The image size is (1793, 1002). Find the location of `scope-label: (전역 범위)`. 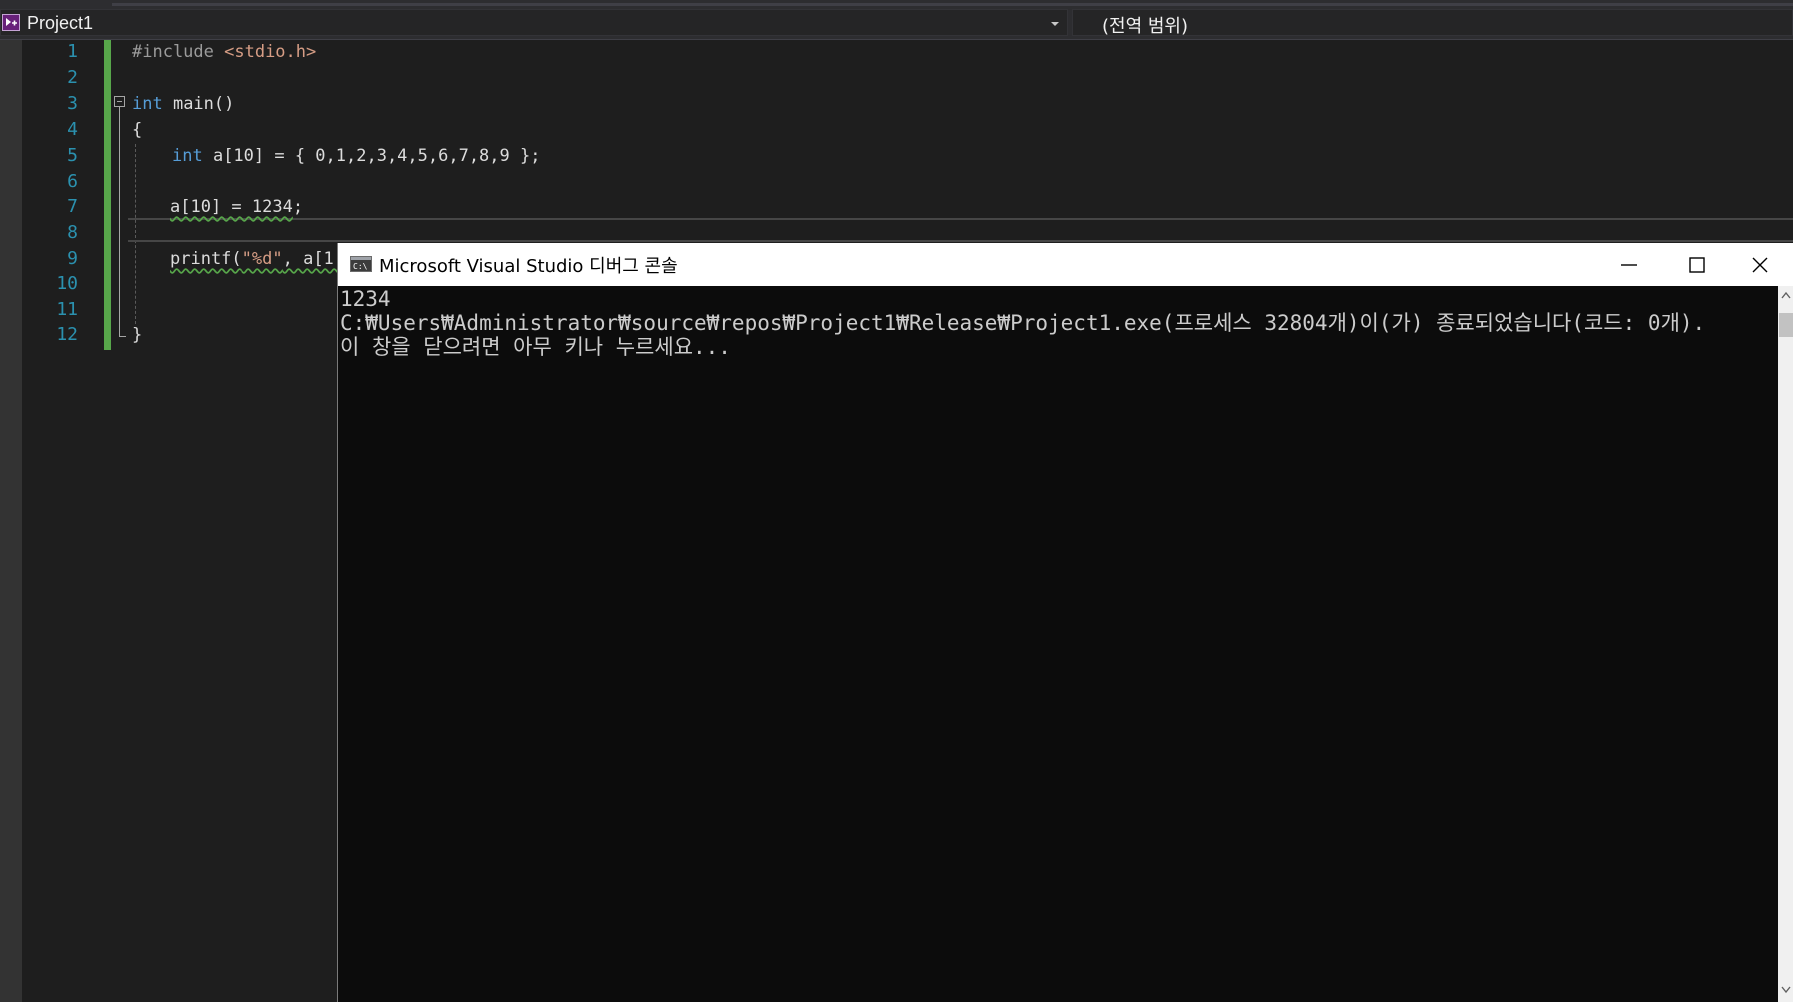

scope-label: (전역 범위) is located at coordinates (1145, 26).